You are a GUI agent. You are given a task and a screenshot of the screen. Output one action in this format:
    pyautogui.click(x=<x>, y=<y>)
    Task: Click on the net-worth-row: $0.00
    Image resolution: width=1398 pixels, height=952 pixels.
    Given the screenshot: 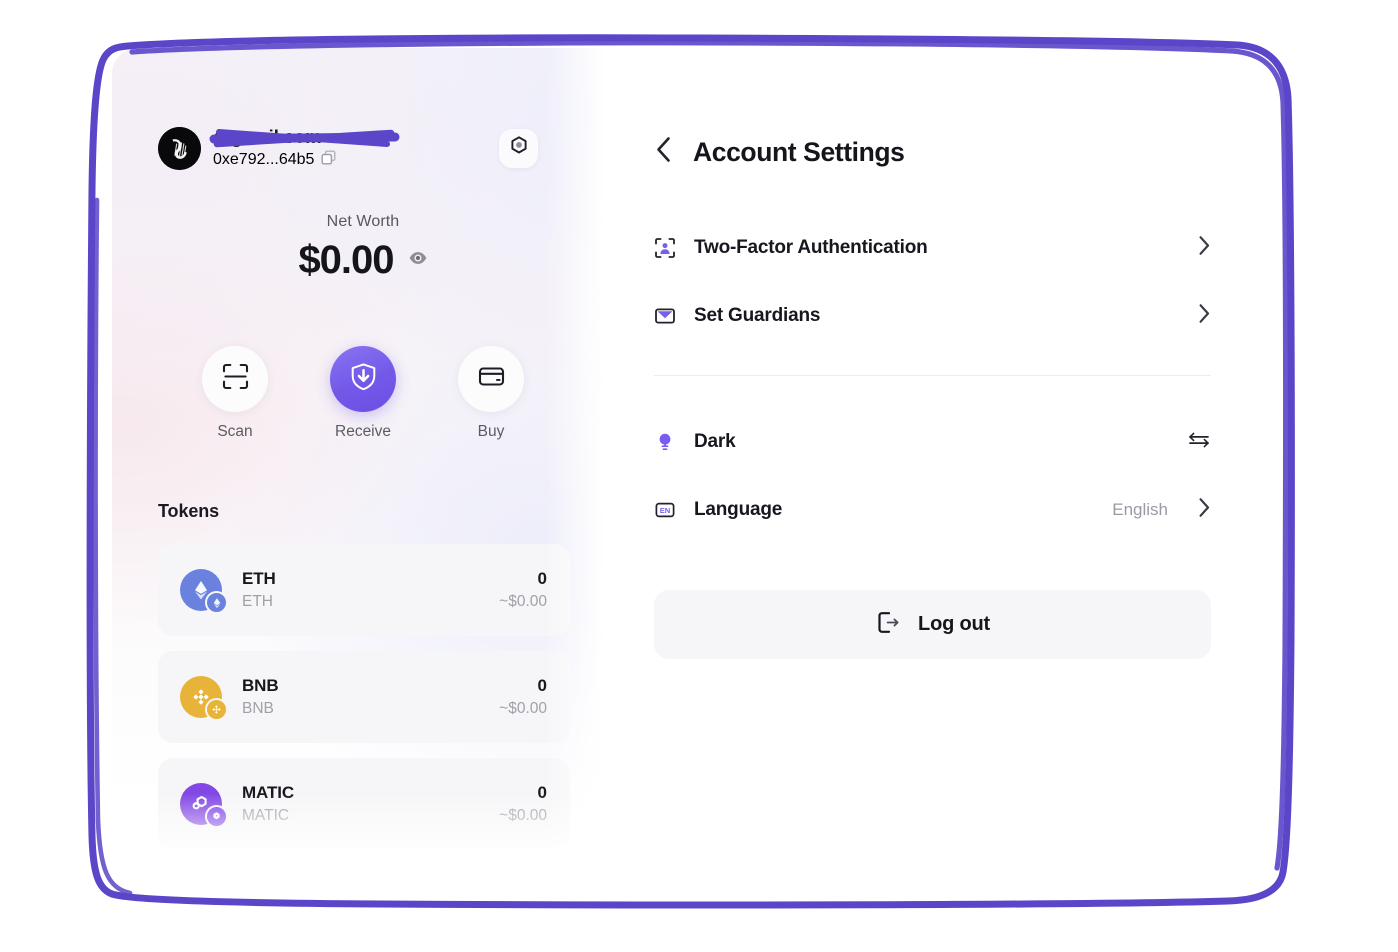 What is the action you would take?
    pyautogui.click(x=363, y=260)
    